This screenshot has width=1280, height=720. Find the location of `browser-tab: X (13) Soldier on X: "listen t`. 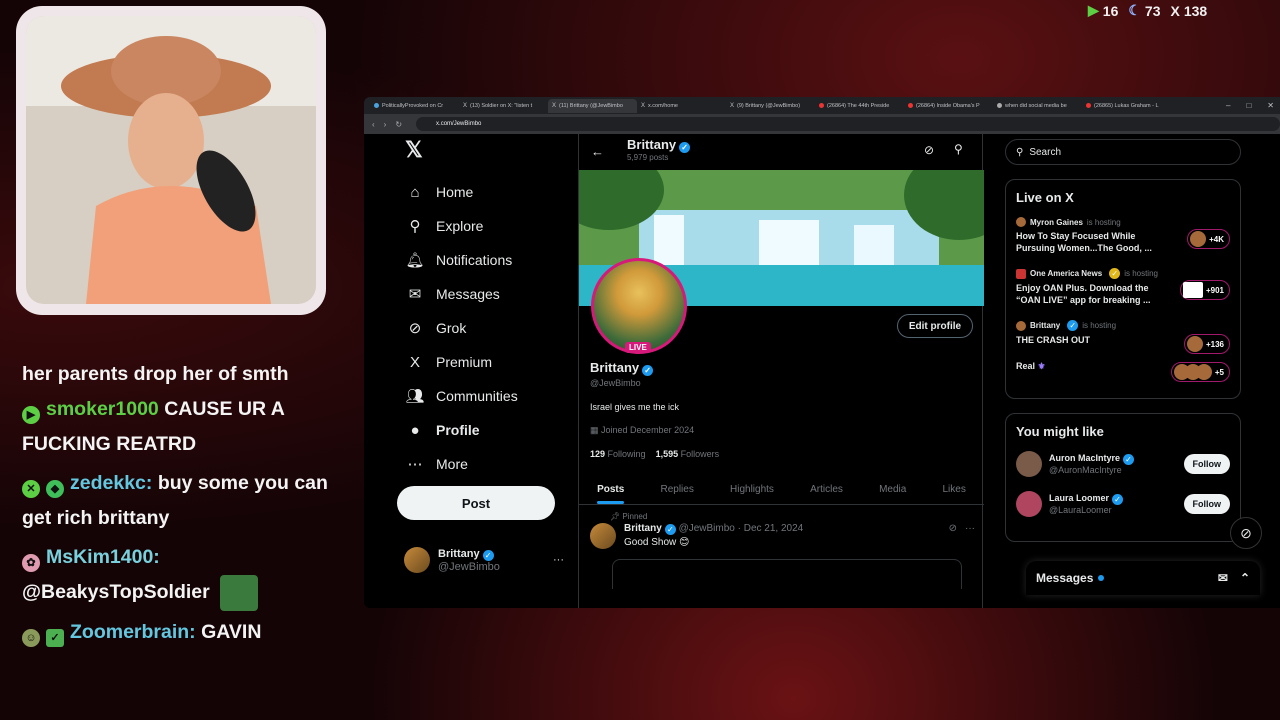

browser-tab: X (13) Soldier on X: "listen t is located at coordinates (503, 106).